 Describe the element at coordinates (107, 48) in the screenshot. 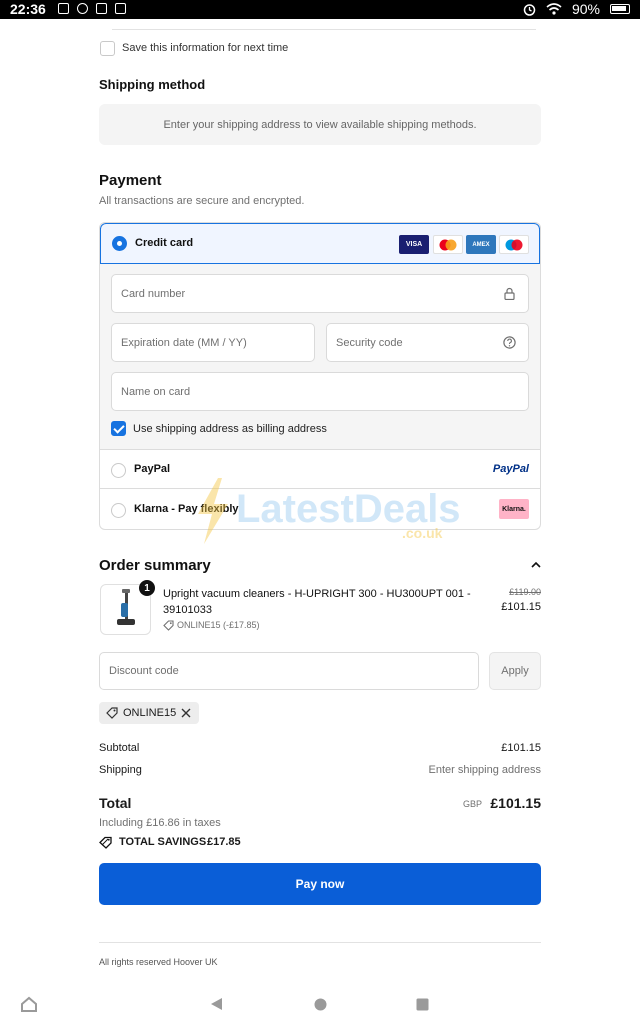

I see `save-info-checkbox` at that location.